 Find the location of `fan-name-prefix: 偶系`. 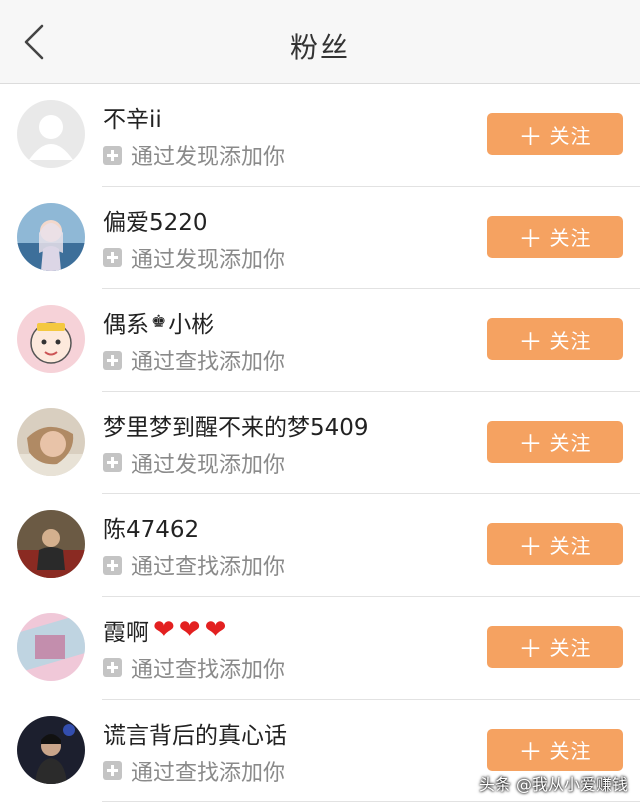

fan-name-prefix: 偶系 is located at coordinates (126, 325).